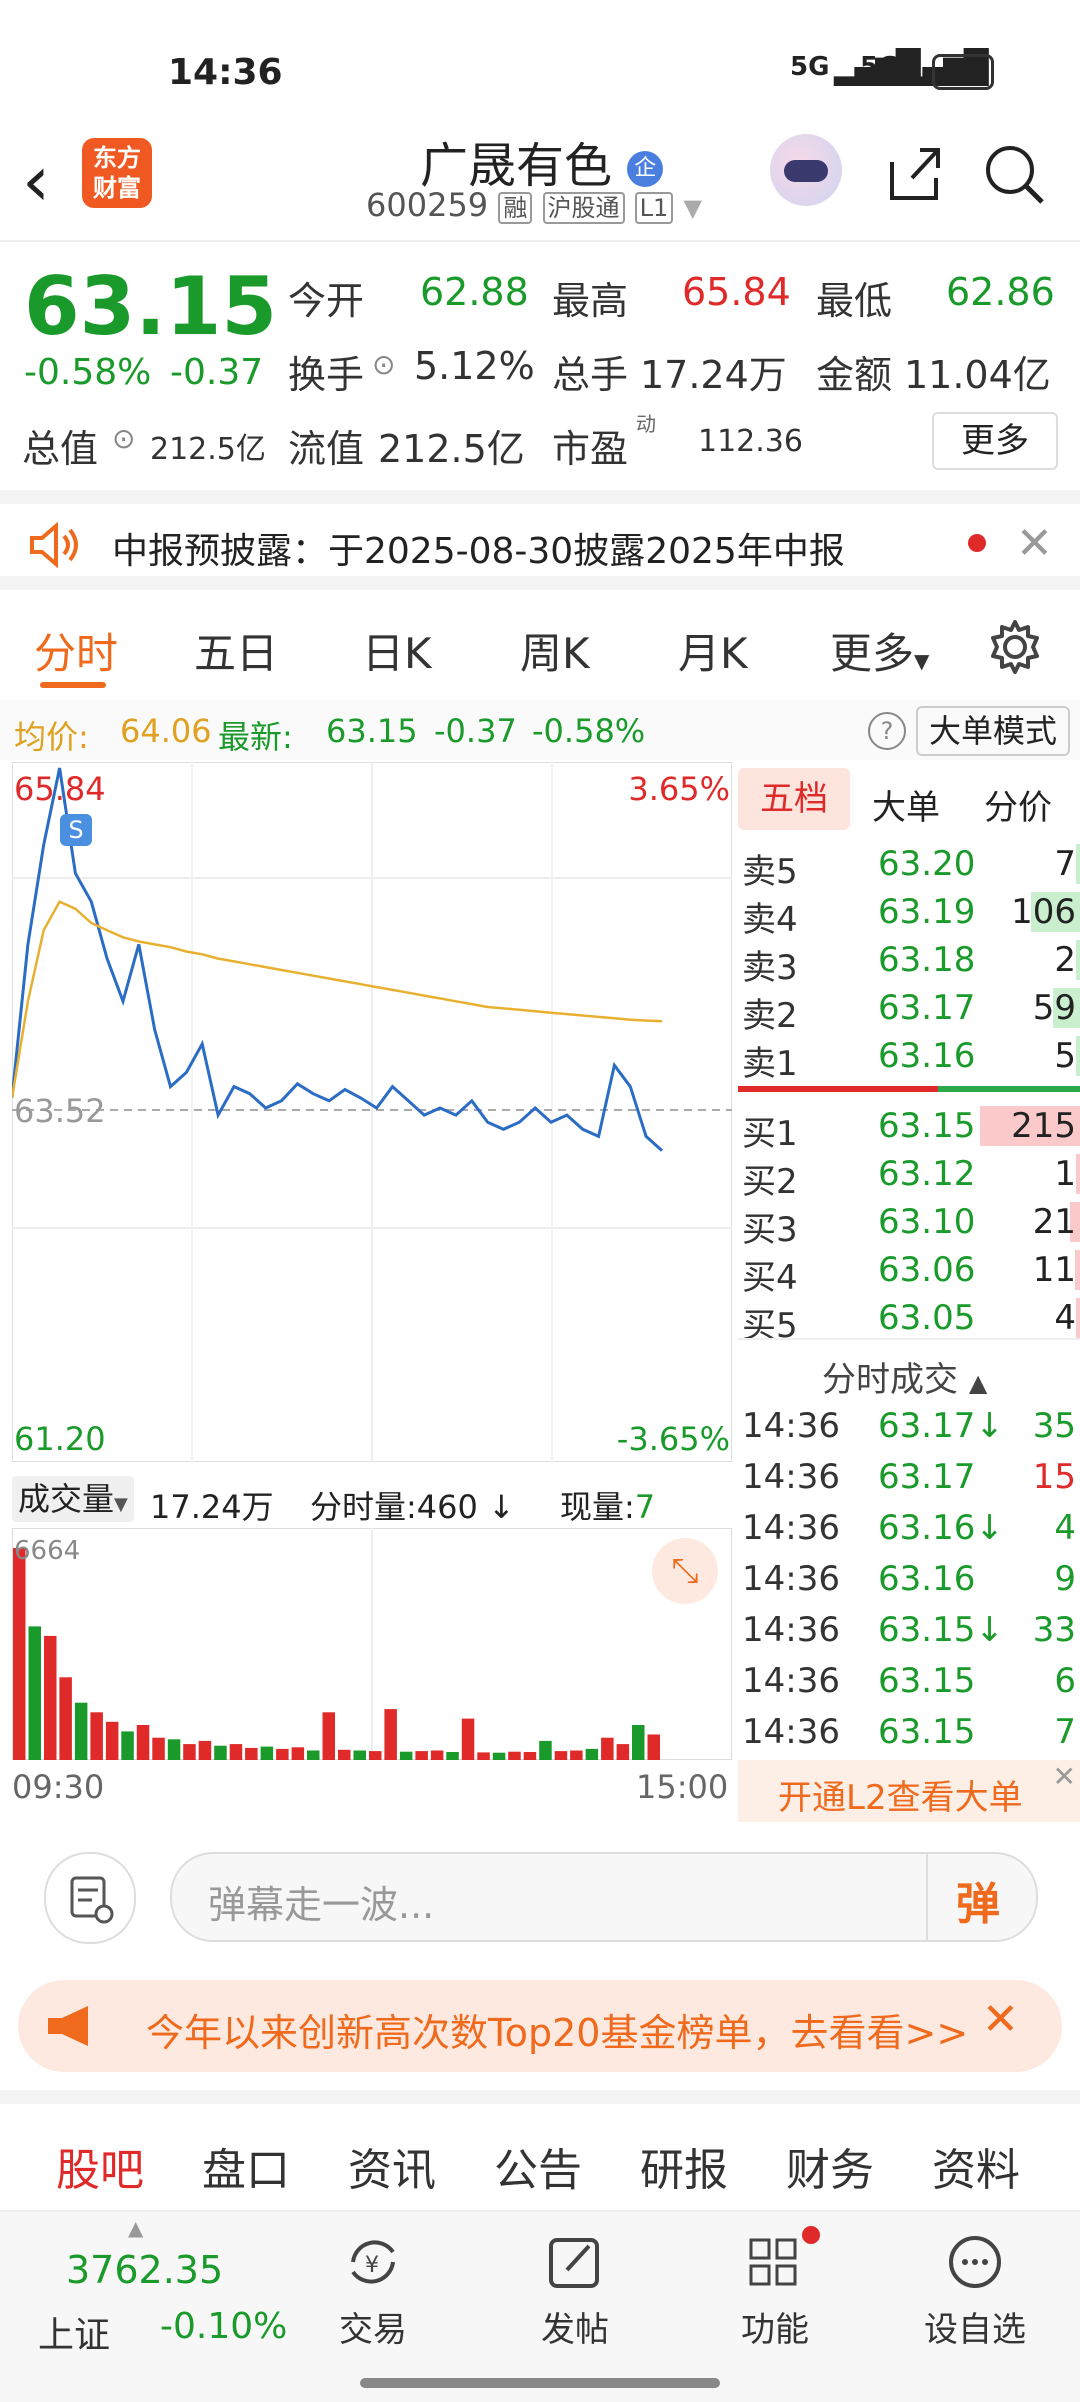 This screenshot has height=2402, width=1080. I want to click on promo-banner: 今年以来创新高次数Top20基金榜单，去看看>> ✕, so click(540, 2026).